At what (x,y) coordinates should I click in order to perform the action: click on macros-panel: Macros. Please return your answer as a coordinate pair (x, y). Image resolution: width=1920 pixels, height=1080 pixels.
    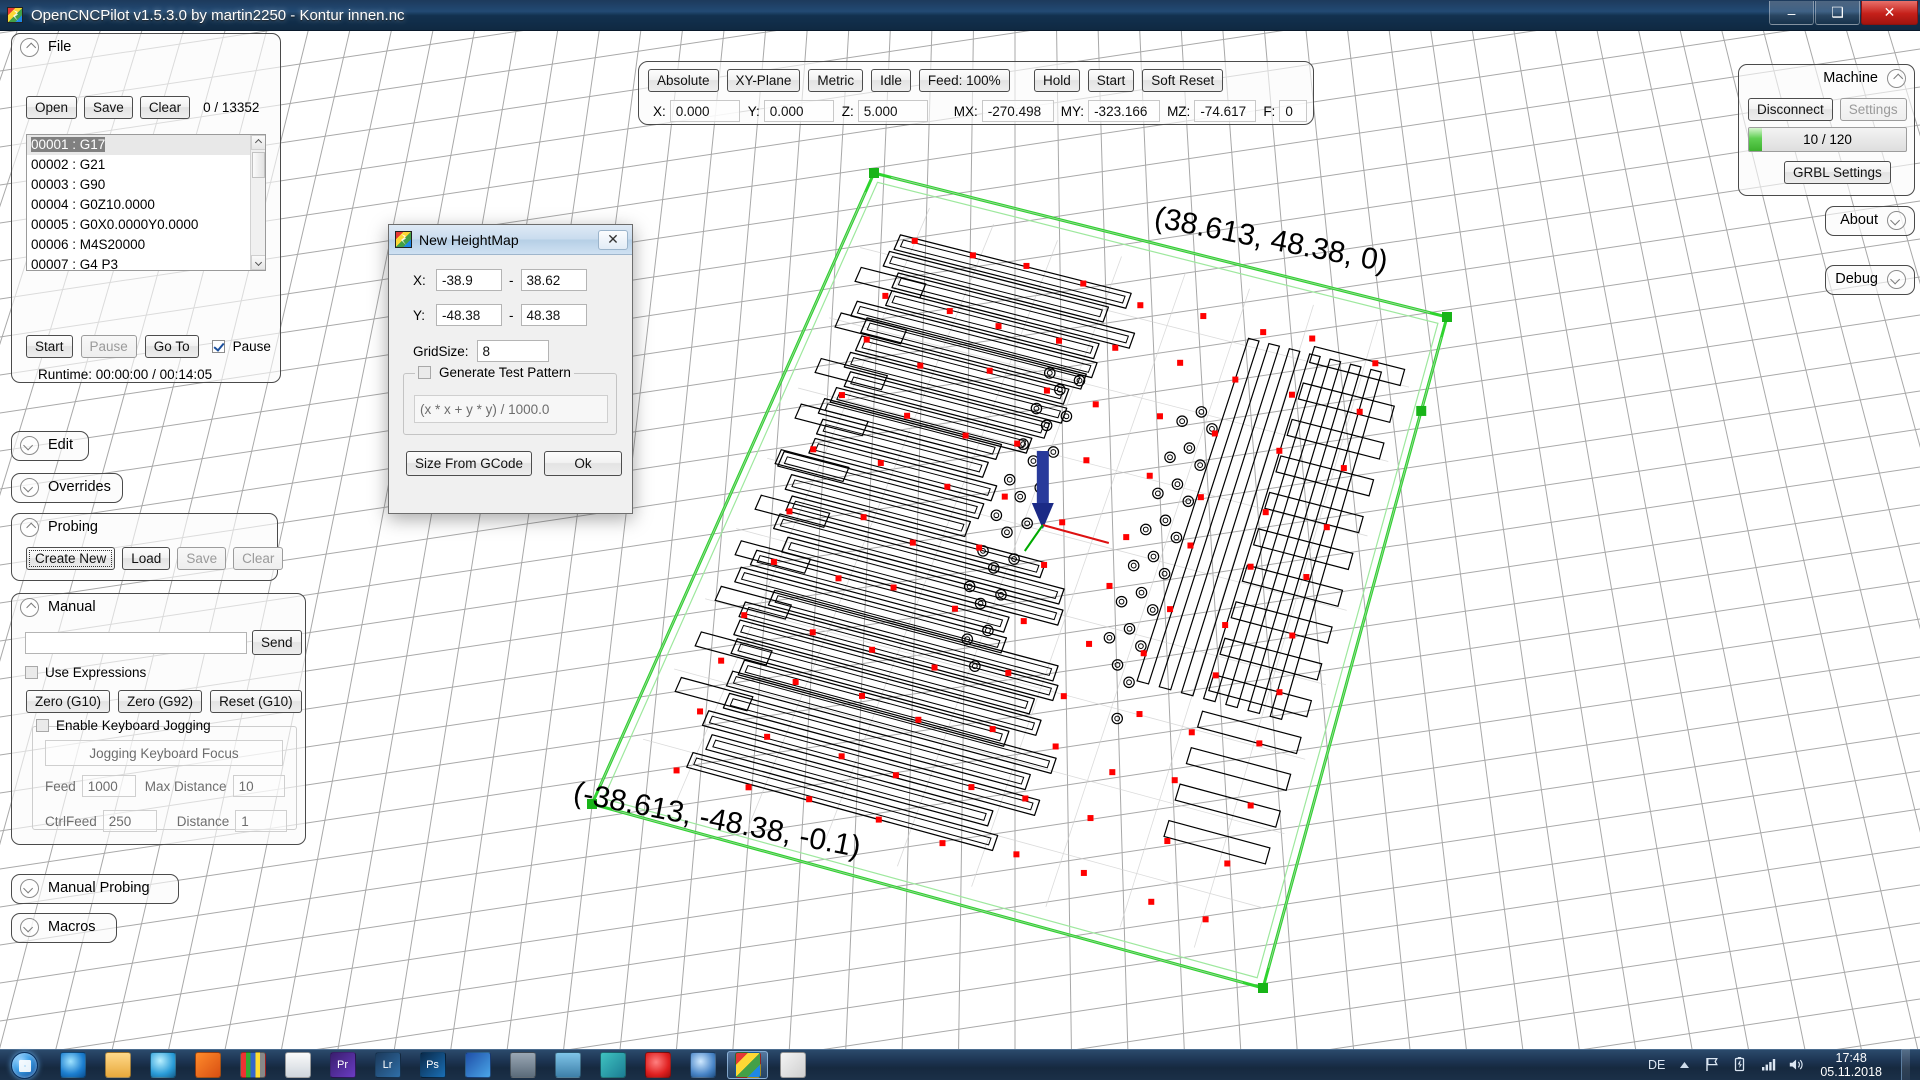
    Looking at the image, I should click on (64, 928).